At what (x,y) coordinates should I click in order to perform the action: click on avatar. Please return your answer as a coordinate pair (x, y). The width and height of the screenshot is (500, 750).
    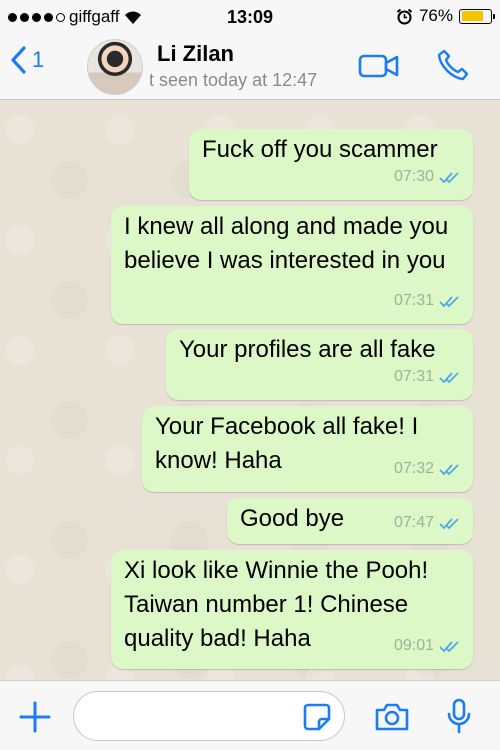
    Looking at the image, I should click on (115, 67).